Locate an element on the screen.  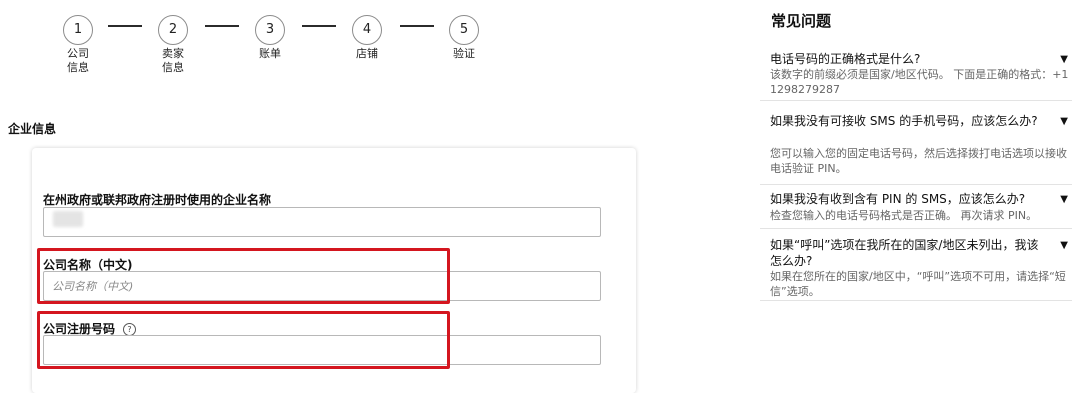
step-3-label: 账单 is located at coordinates (270, 53).